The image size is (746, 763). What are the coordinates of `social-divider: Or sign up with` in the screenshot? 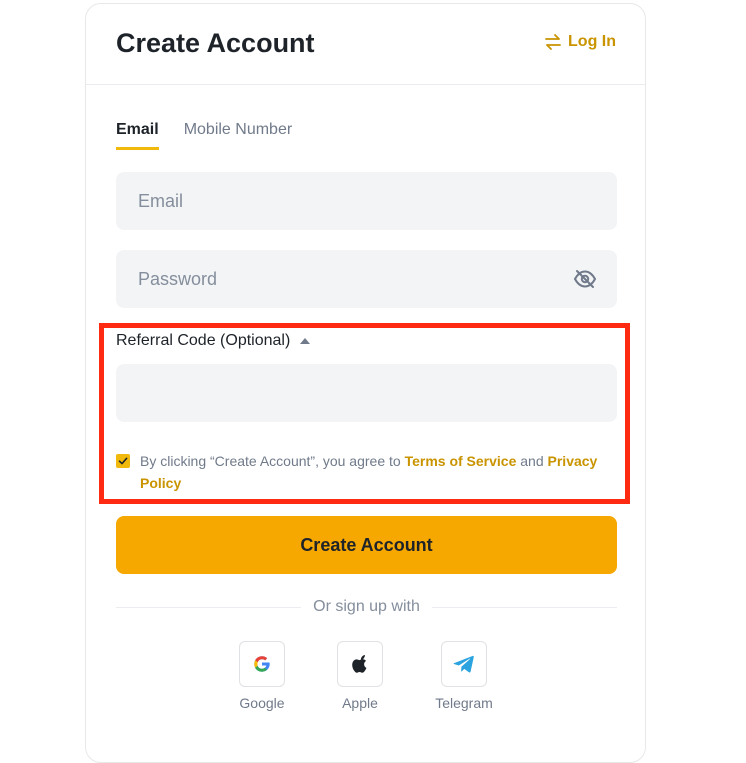 It's located at (366, 607).